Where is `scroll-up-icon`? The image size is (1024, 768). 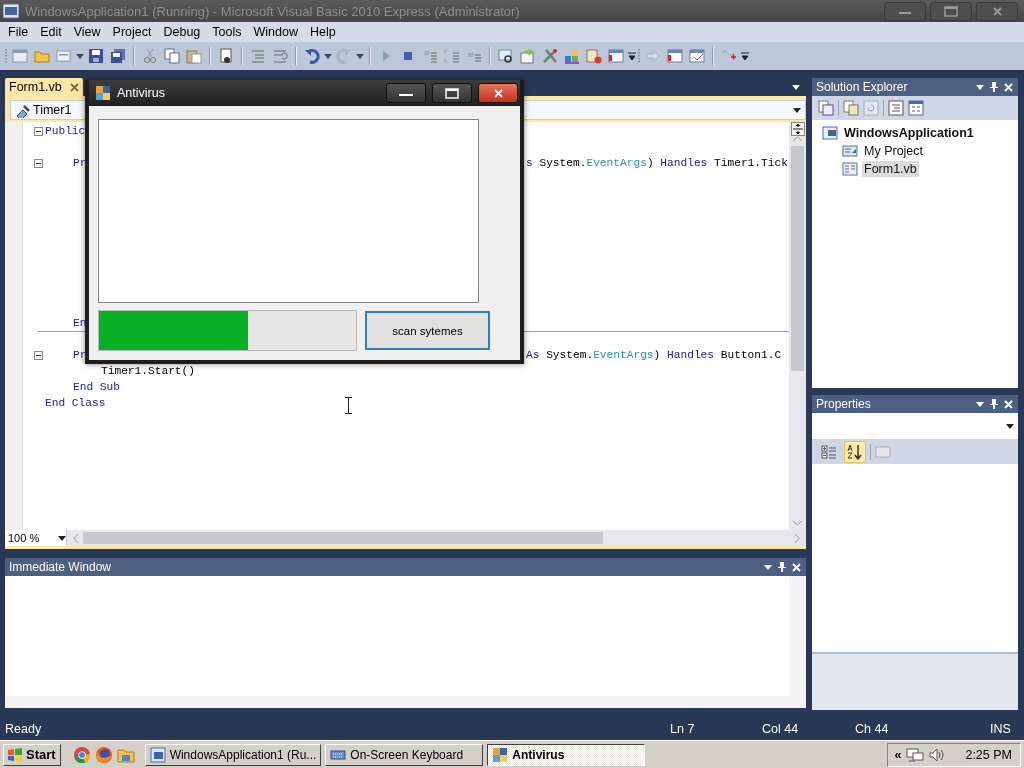
scroll-up-icon is located at coordinates (797, 139).